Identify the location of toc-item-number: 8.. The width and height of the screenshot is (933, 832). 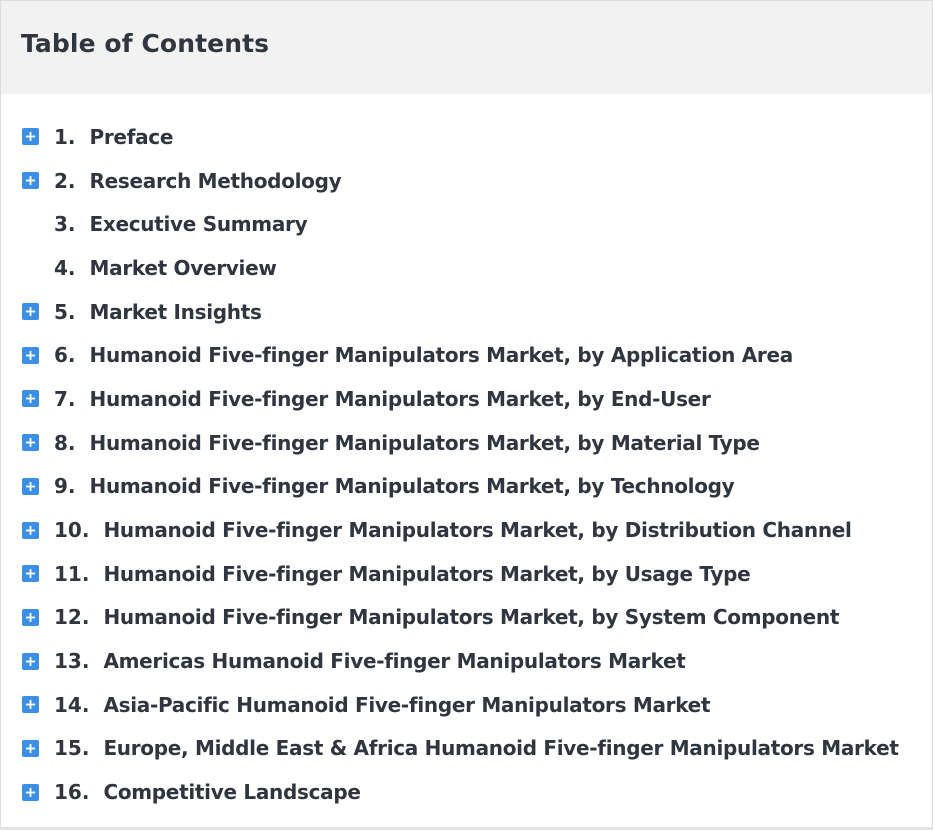
(65, 442).